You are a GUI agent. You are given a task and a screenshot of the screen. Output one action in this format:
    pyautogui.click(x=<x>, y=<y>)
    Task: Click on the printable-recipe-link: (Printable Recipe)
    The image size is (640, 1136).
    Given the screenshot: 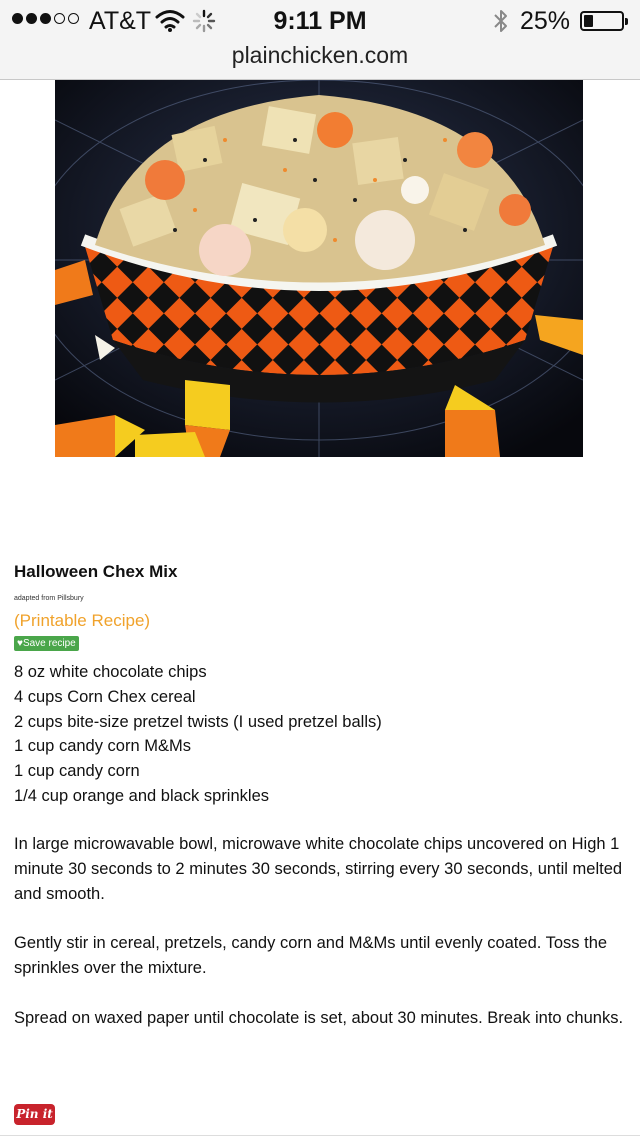 What is the action you would take?
    pyautogui.click(x=82, y=621)
    